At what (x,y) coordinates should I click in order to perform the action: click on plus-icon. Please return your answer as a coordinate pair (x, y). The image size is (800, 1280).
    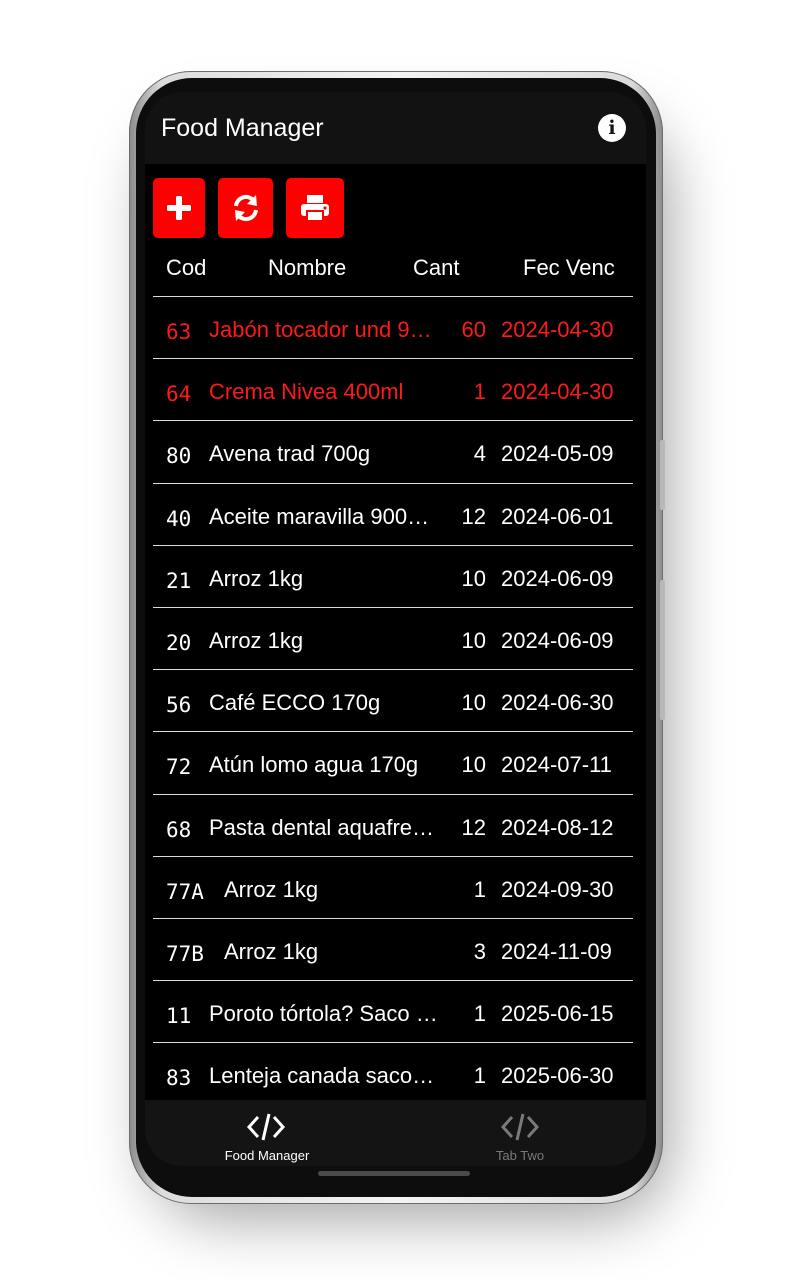
    Looking at the image, I should click on (179, 208).